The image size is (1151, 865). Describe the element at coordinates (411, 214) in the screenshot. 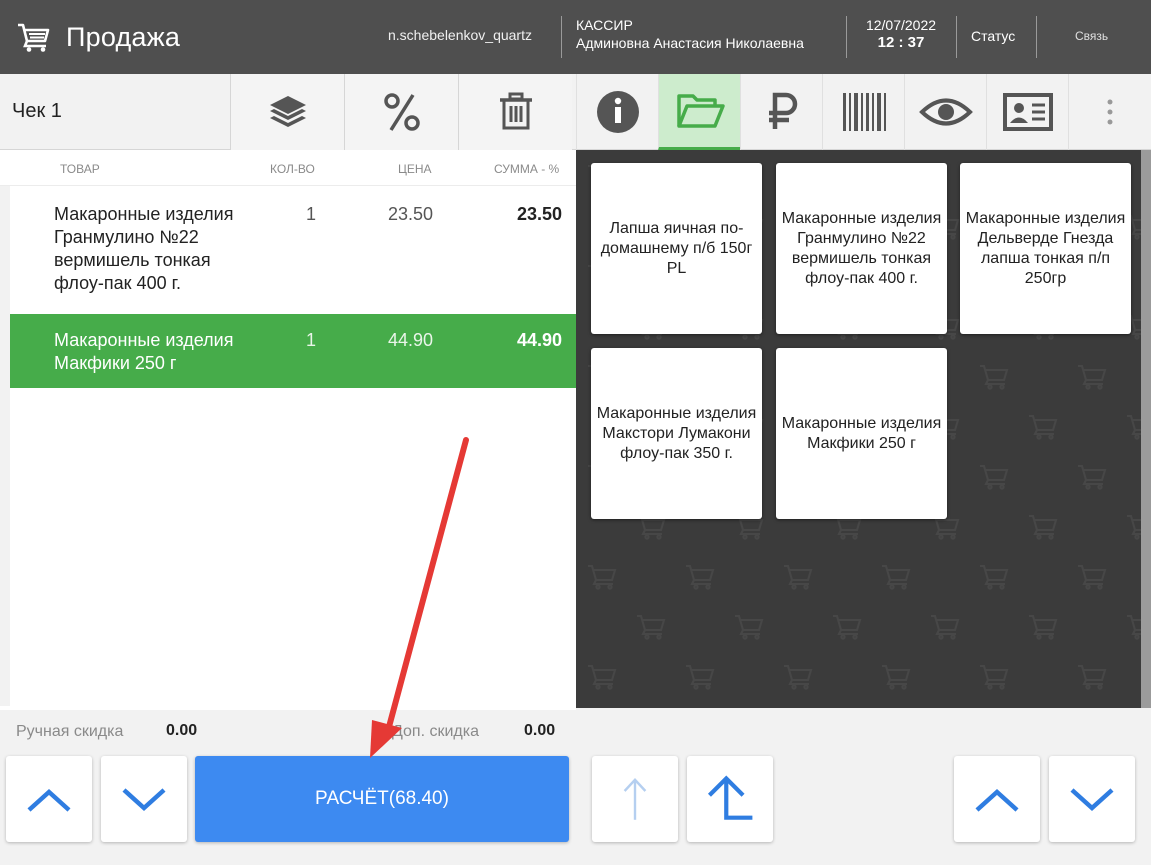

I see `row-price: 23.50` at that location.